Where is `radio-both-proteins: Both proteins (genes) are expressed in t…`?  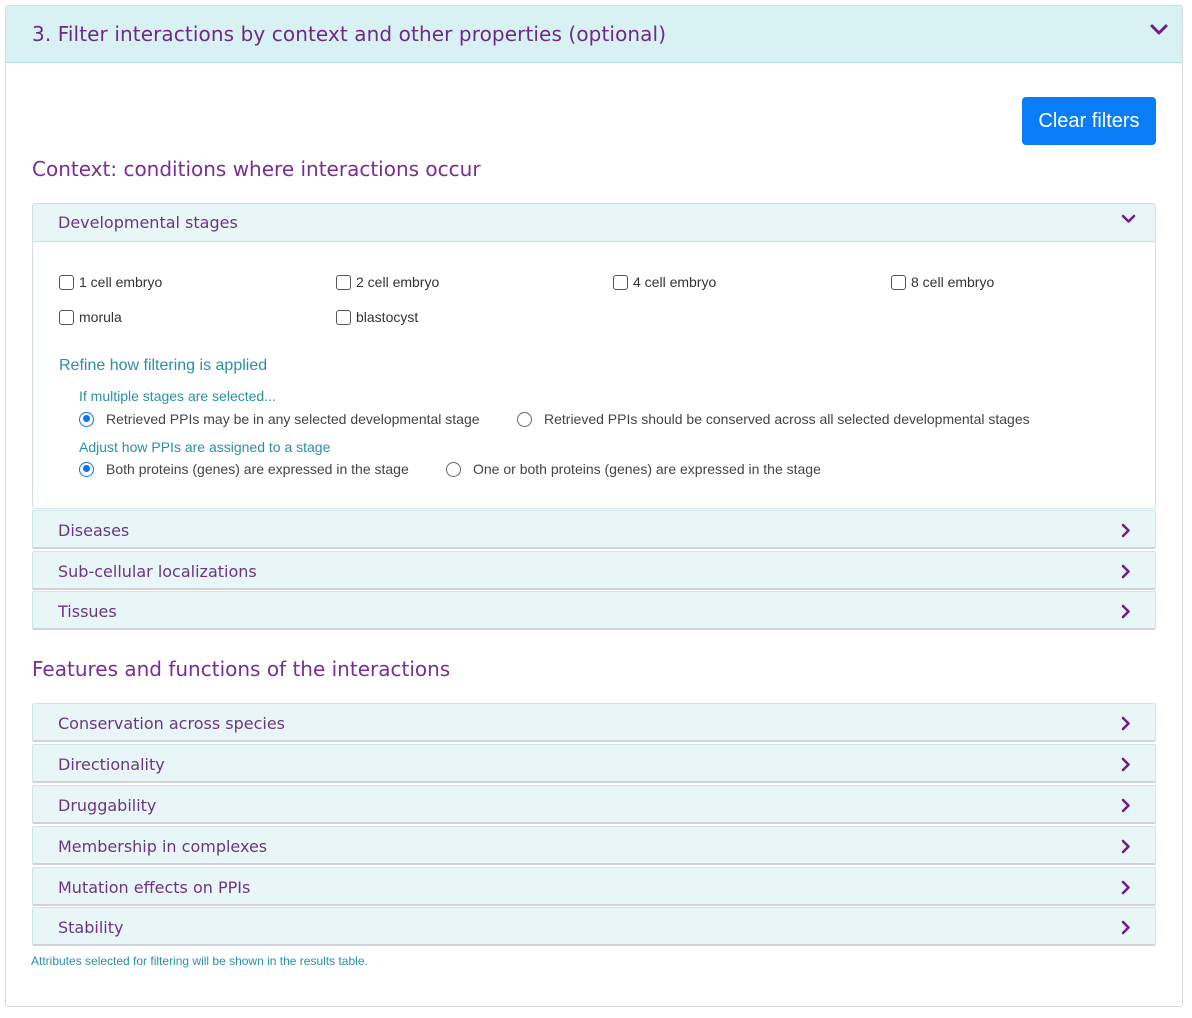 radio-both-proteins: Both proteins (genes) are expressed in t… is located at coordinates (244, 469).